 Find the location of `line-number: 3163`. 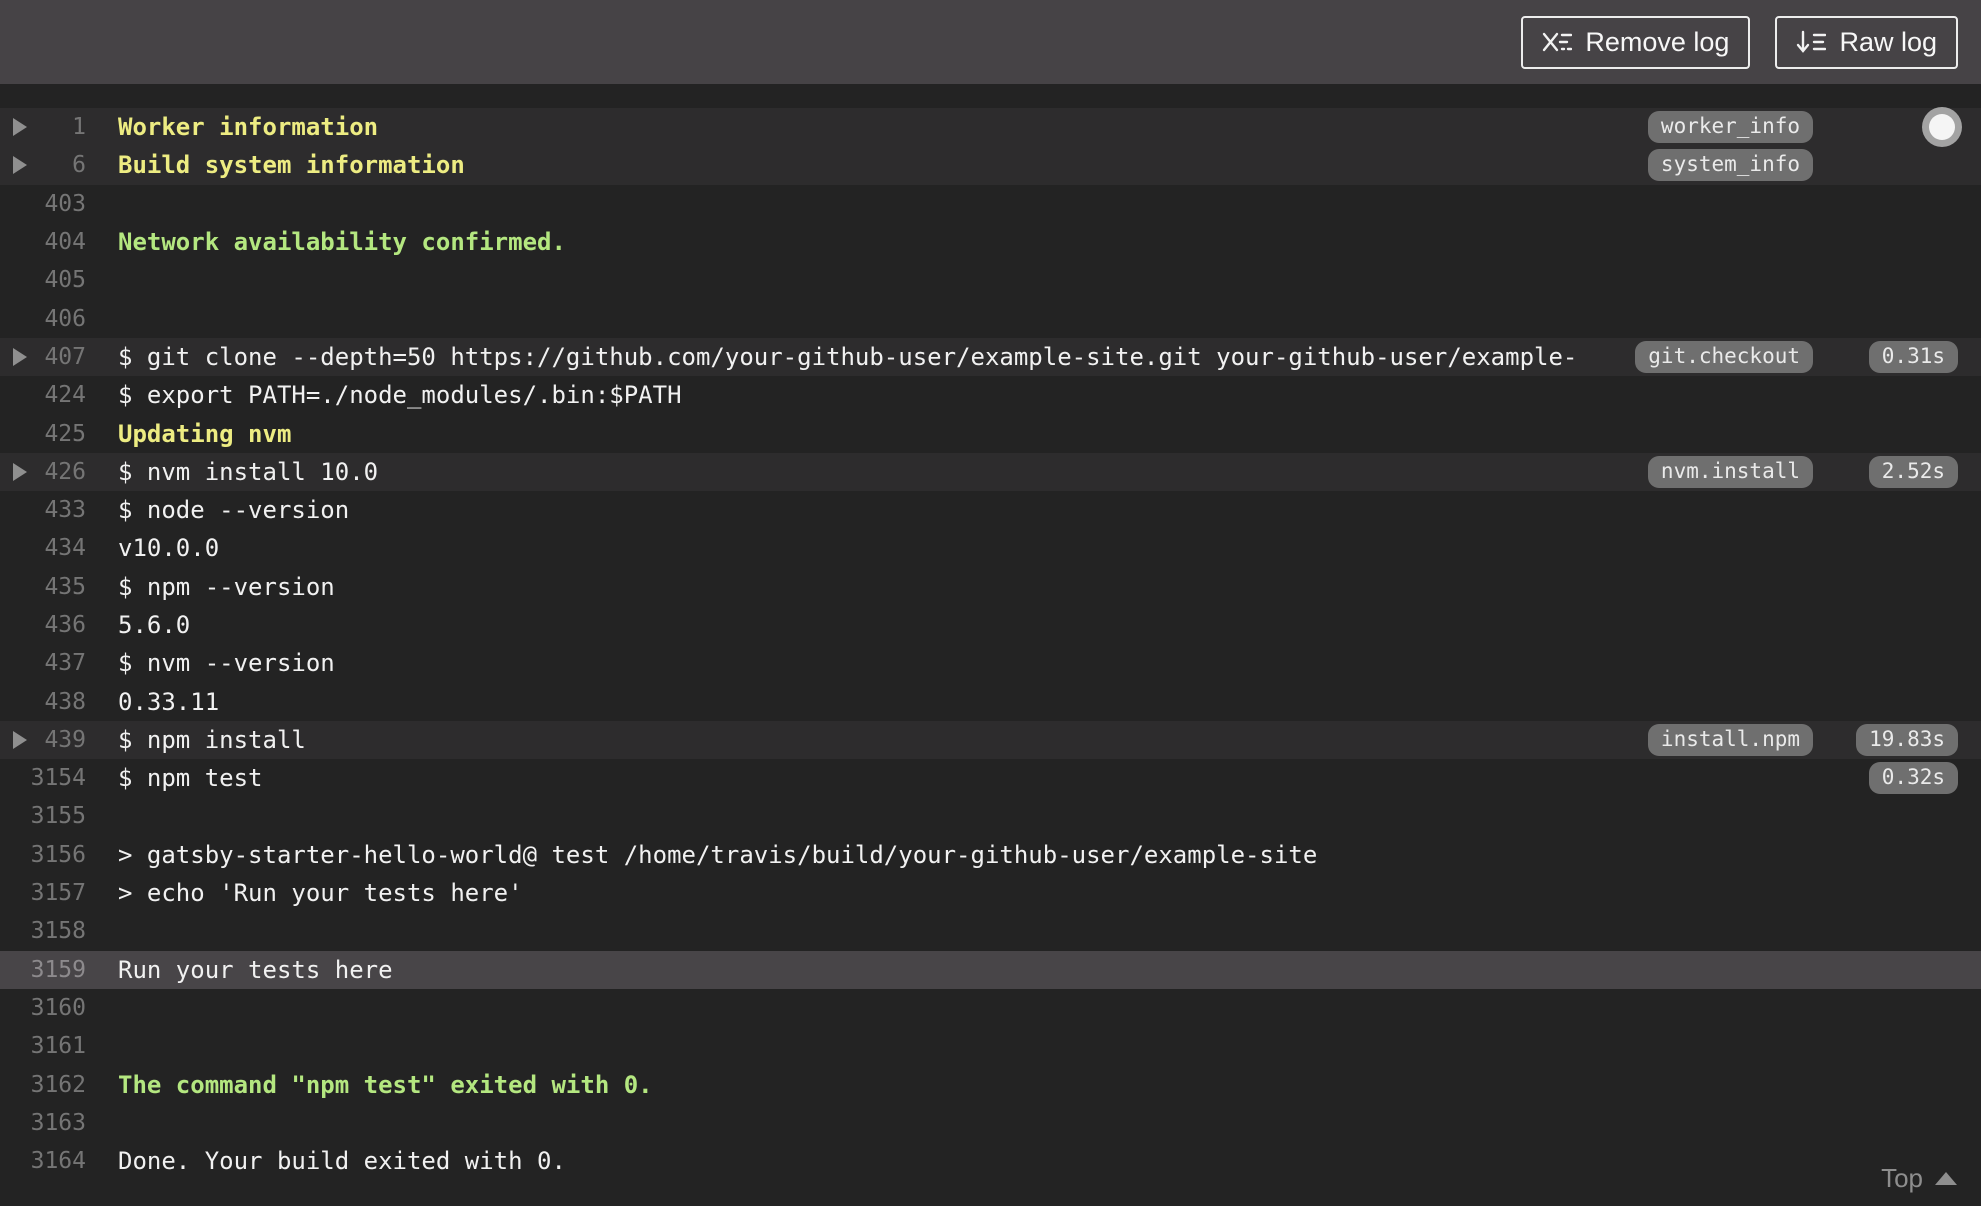

line-number: 3163 is located at coordinates (58, 1123).